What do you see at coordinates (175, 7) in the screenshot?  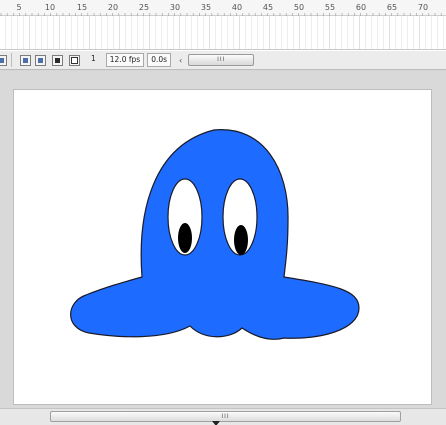 I see `ruler-label: 30` at bounding box center [175, 7].